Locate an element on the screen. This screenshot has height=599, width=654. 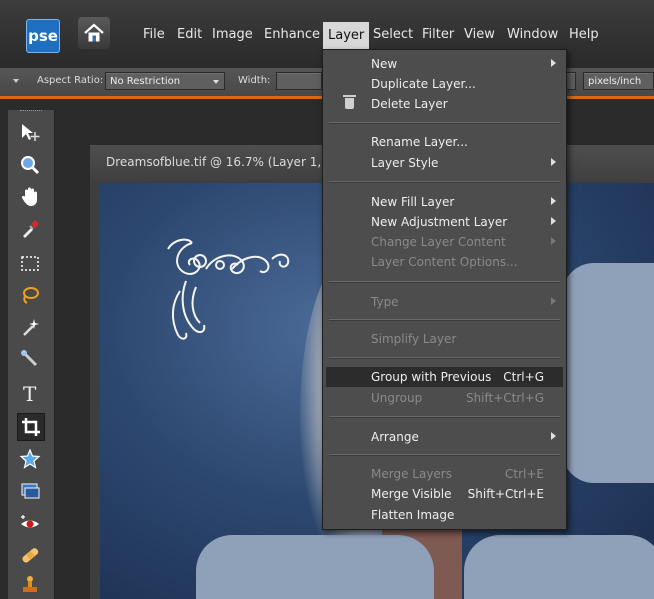
red-eye-tool-icon is located at coordinates (30, 523).